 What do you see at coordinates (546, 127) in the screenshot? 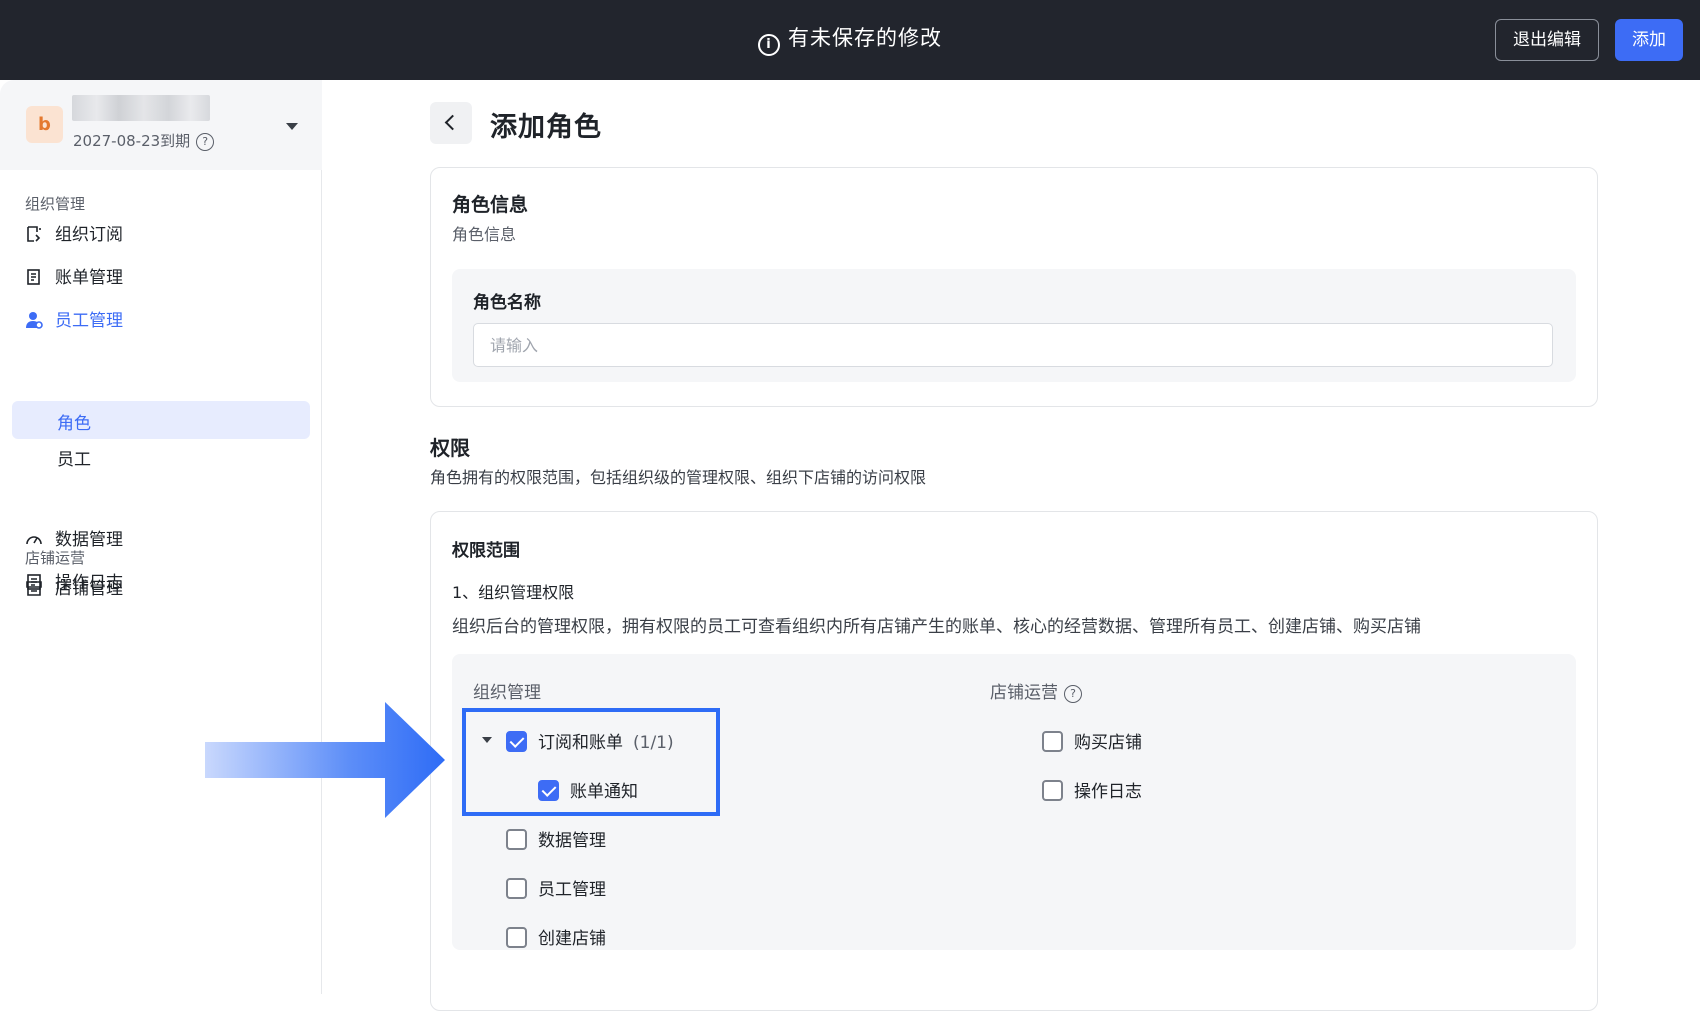
I see `page-title: 添加角色` at bounding box center [546, 127].